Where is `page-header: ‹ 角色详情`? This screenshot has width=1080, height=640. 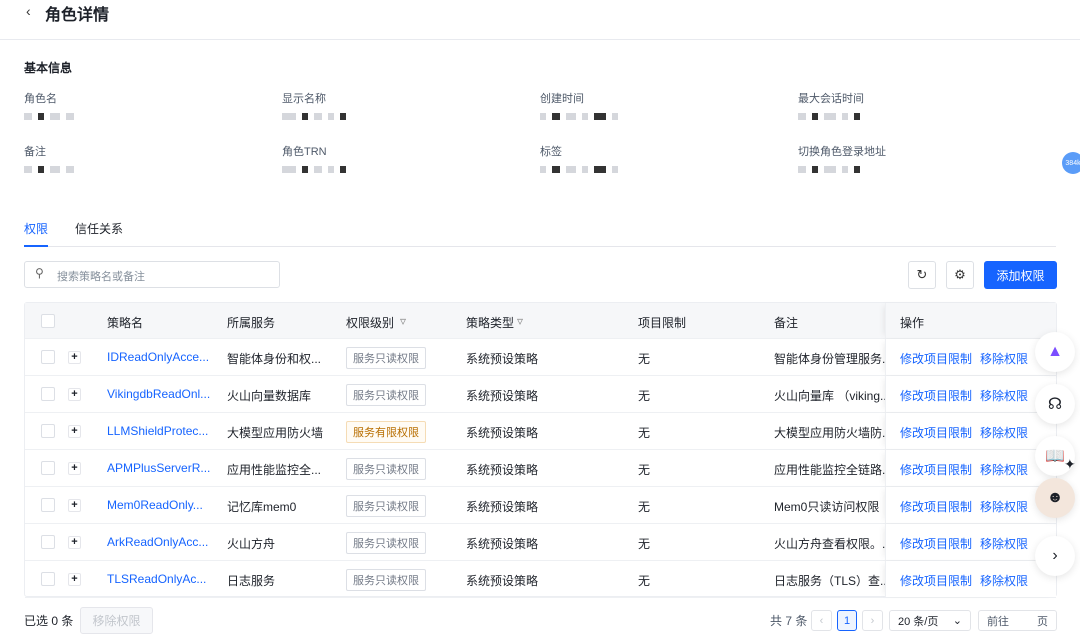
page-header: ‹ 角色详情 is located at coordinates (540, 20).